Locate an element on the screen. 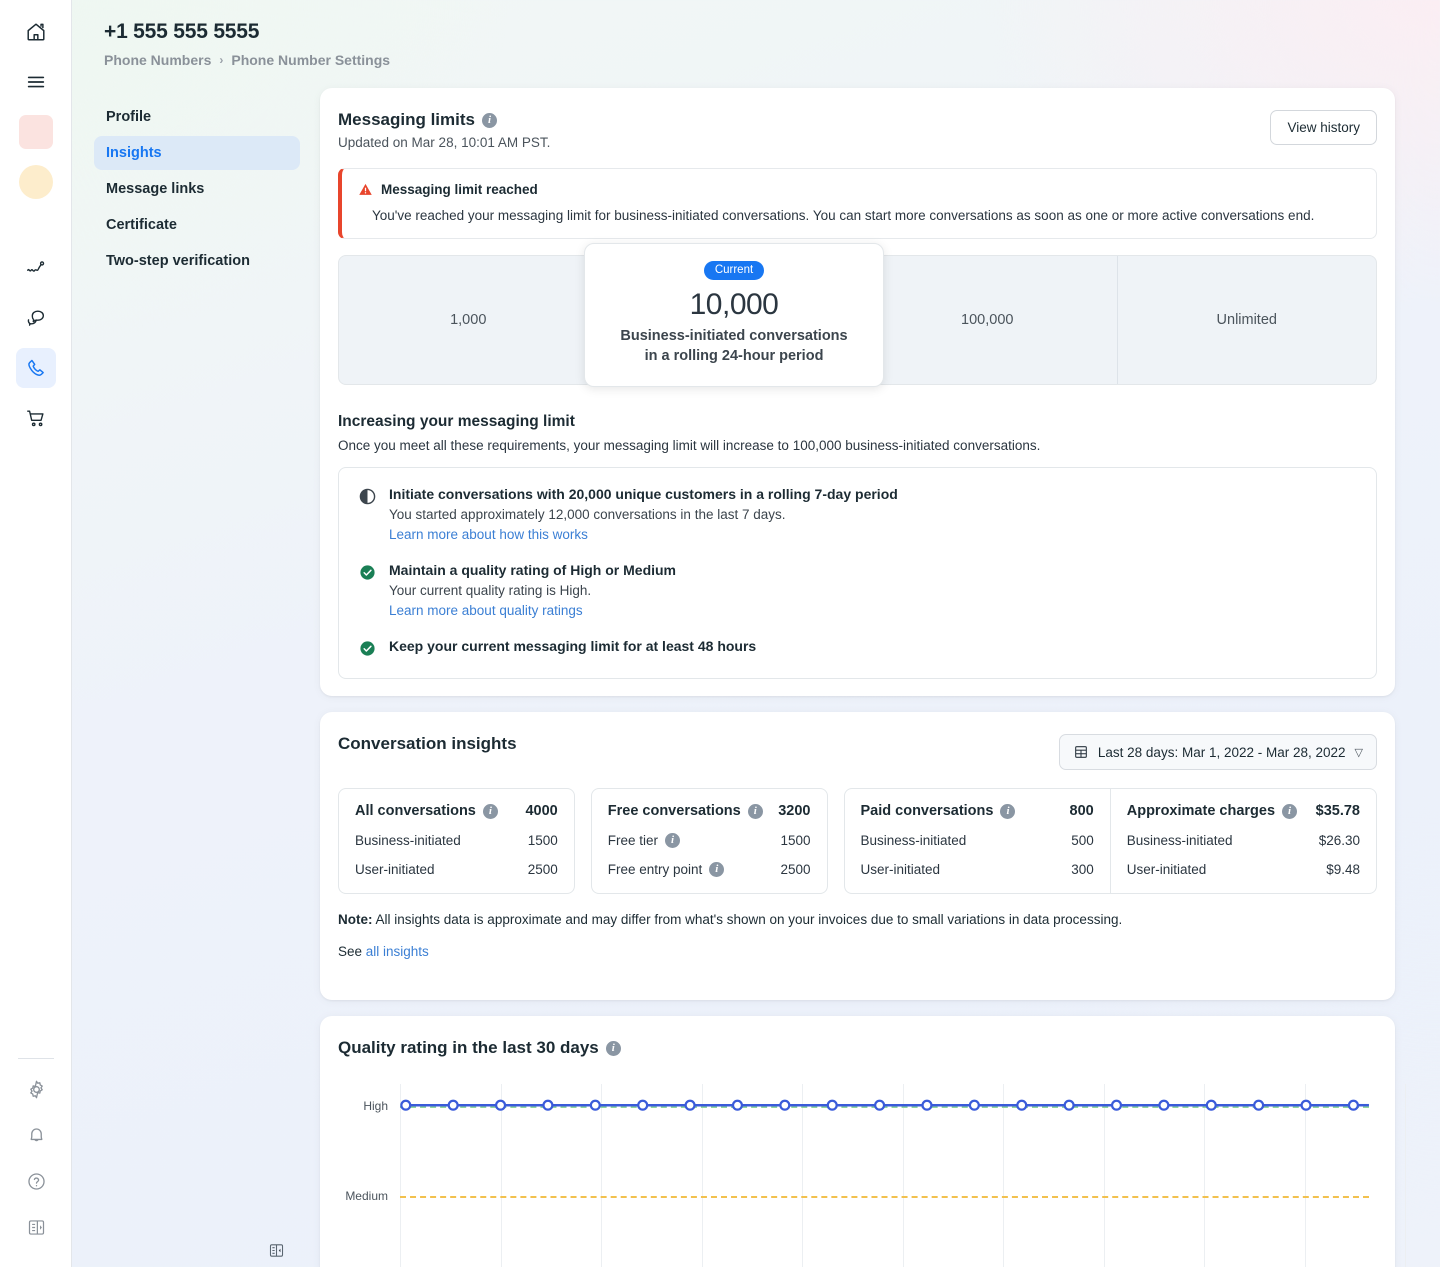 This screenshot has width=1440, height=1267. breadcrumb: Phone Numbers › Phone Number Settings is located at coordinates (247, 60).